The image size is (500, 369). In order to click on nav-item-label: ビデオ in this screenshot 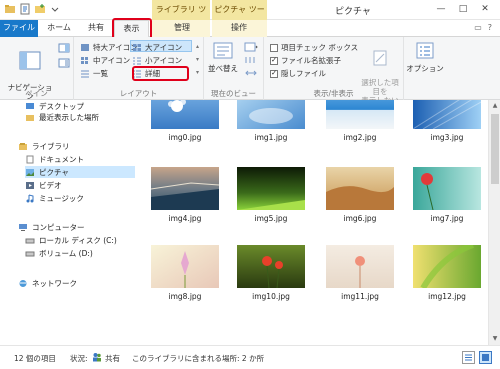, I will do `click(50, 185)`.